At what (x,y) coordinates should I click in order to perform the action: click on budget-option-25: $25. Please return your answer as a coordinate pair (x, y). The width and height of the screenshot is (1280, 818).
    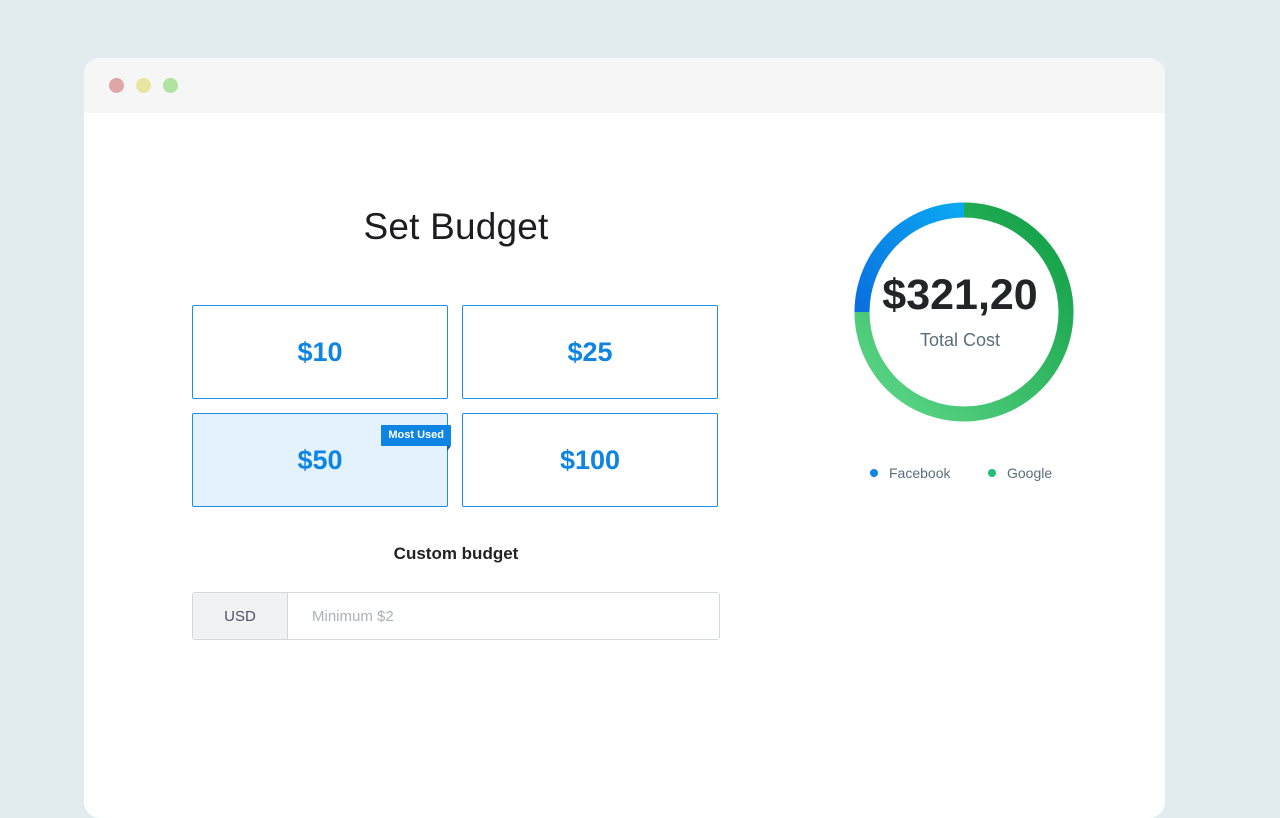
    Looking at the image, I should click on (590, 352).